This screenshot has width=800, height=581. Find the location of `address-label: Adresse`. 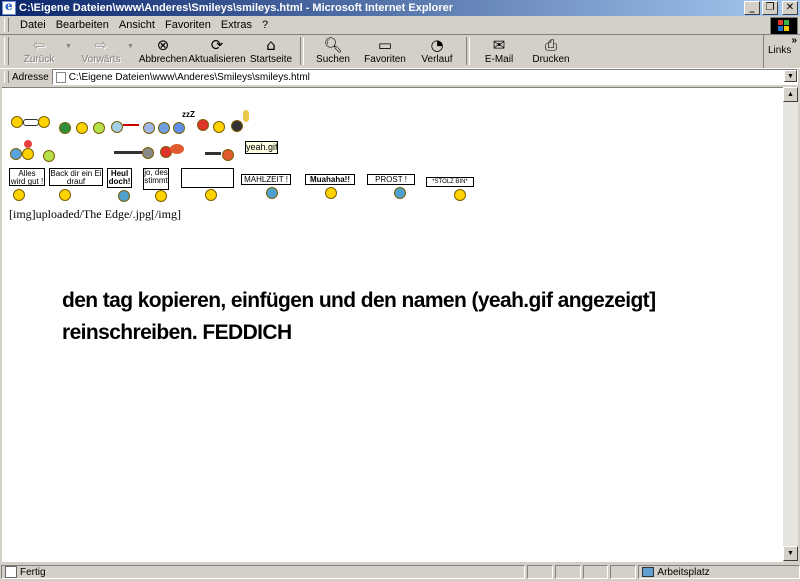

address-label: Adresse is located at coordinates (30, 77).